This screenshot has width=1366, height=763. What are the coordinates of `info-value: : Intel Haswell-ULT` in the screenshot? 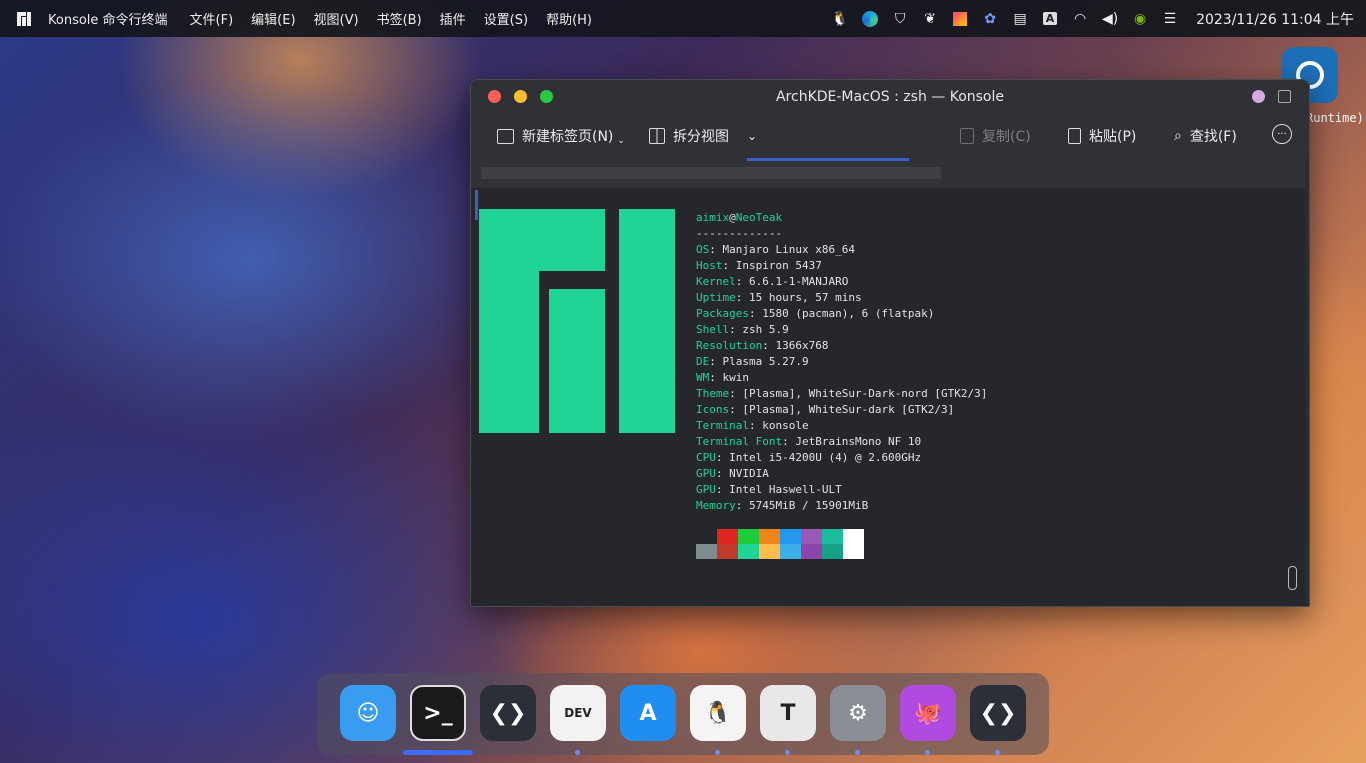 It's located at (778, 489).